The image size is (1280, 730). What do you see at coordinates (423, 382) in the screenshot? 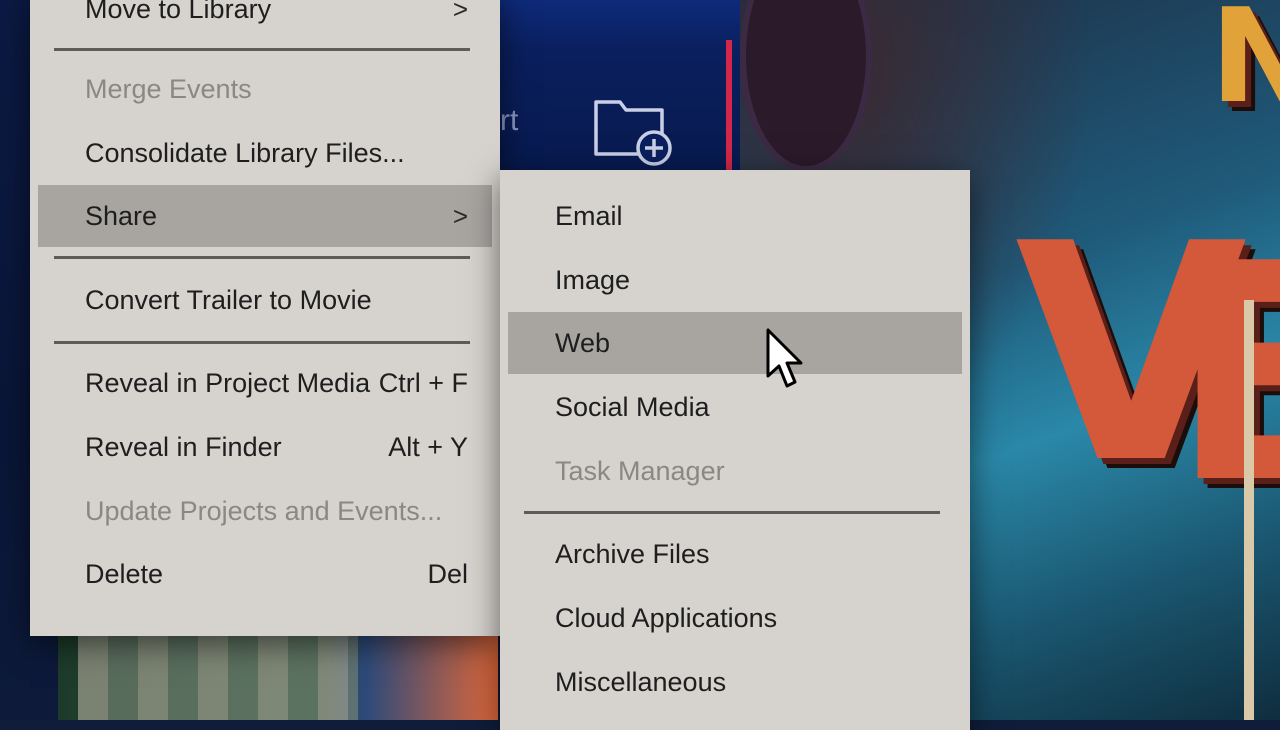
I see `menu-item-shortcut: Ctrl + F` at bounding box center [423, 382].